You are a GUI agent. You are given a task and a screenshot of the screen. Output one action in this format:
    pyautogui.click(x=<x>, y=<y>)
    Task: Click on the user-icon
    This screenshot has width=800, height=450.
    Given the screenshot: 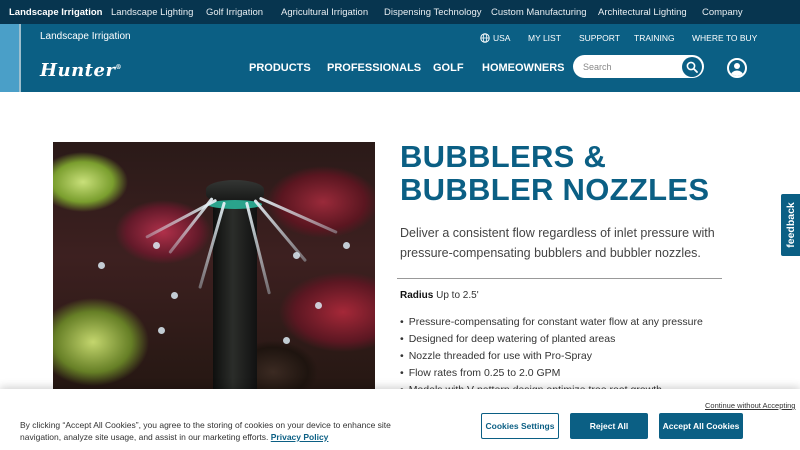 What is the action you would take?
    pyautogui.click(x=737, y=69)
    